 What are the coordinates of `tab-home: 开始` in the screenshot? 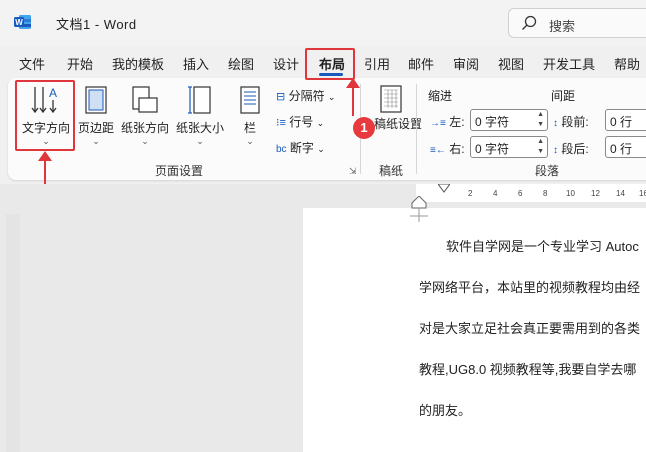 It's located at (80, 63).